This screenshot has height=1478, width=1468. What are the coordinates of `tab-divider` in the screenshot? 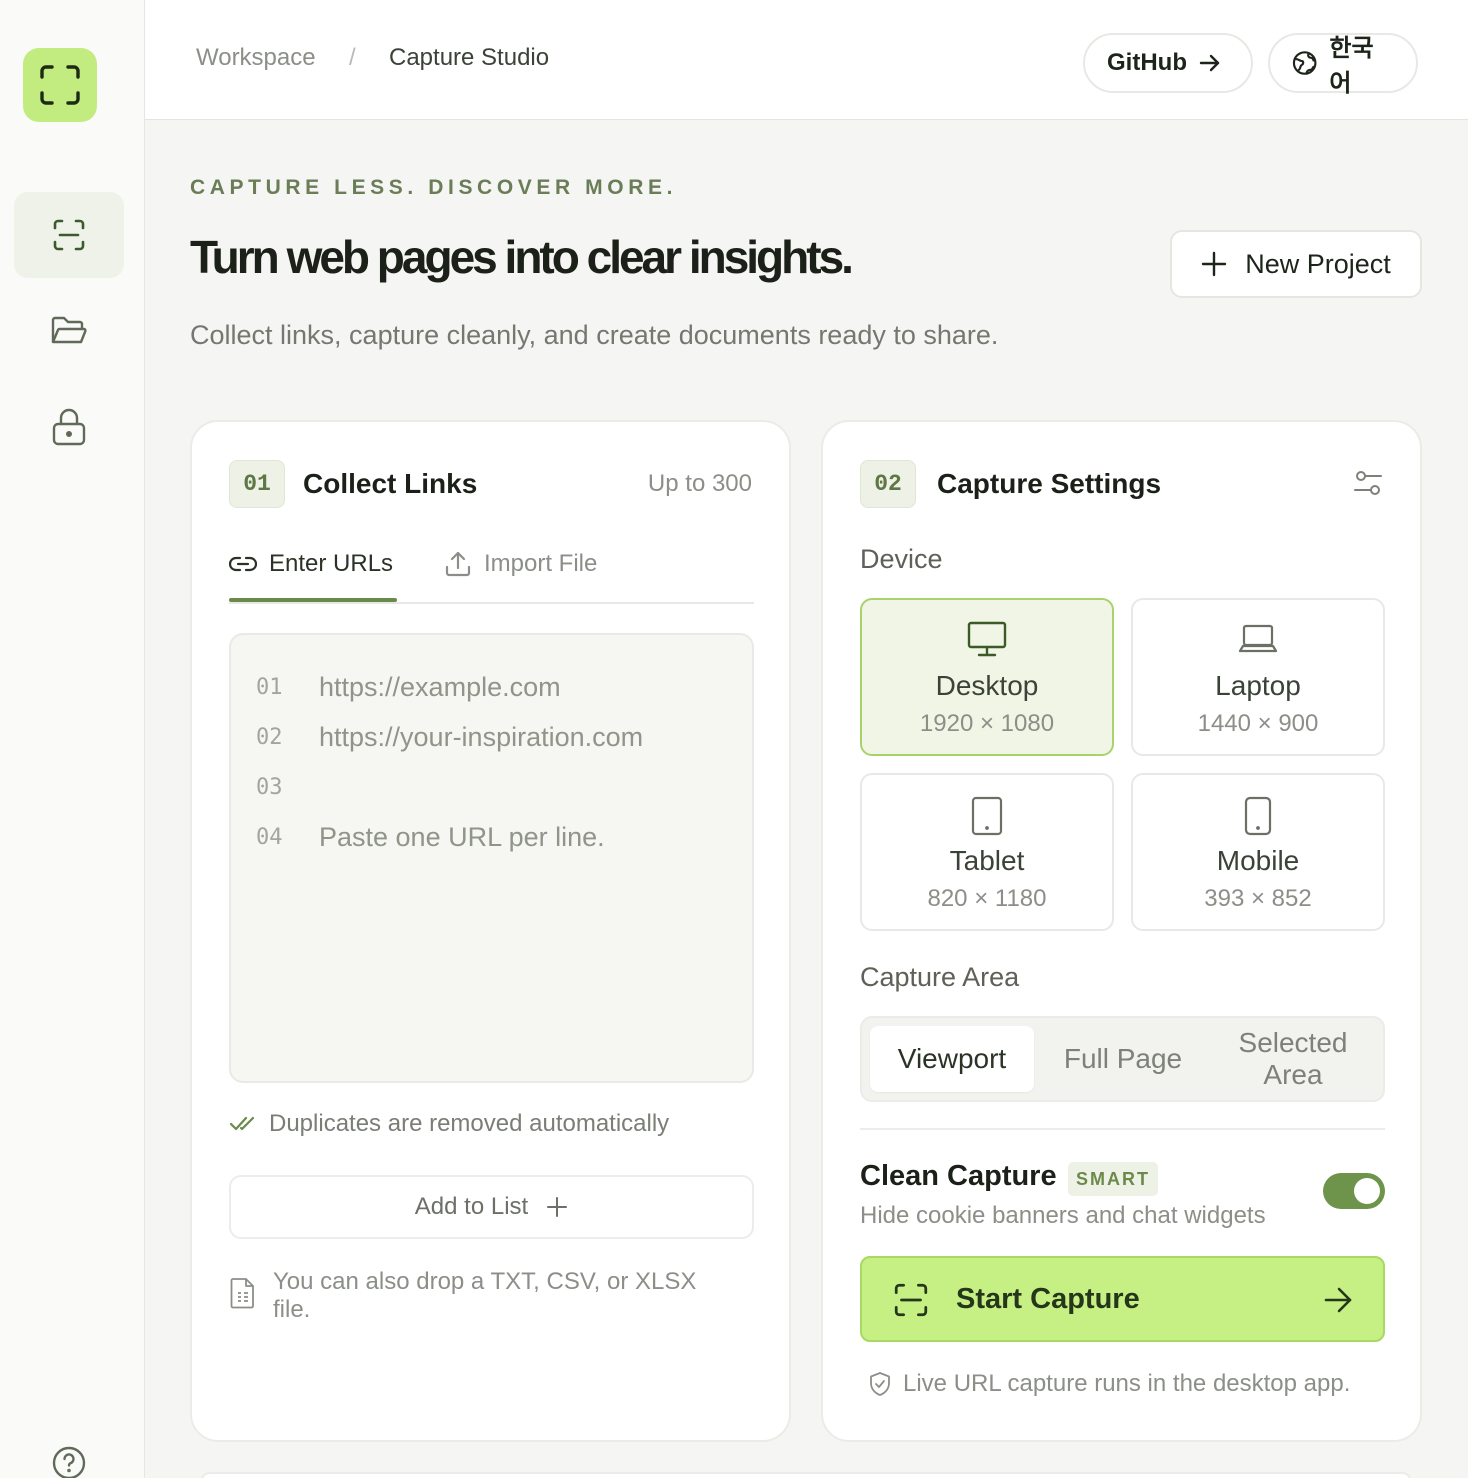 It's located at (491, 603).